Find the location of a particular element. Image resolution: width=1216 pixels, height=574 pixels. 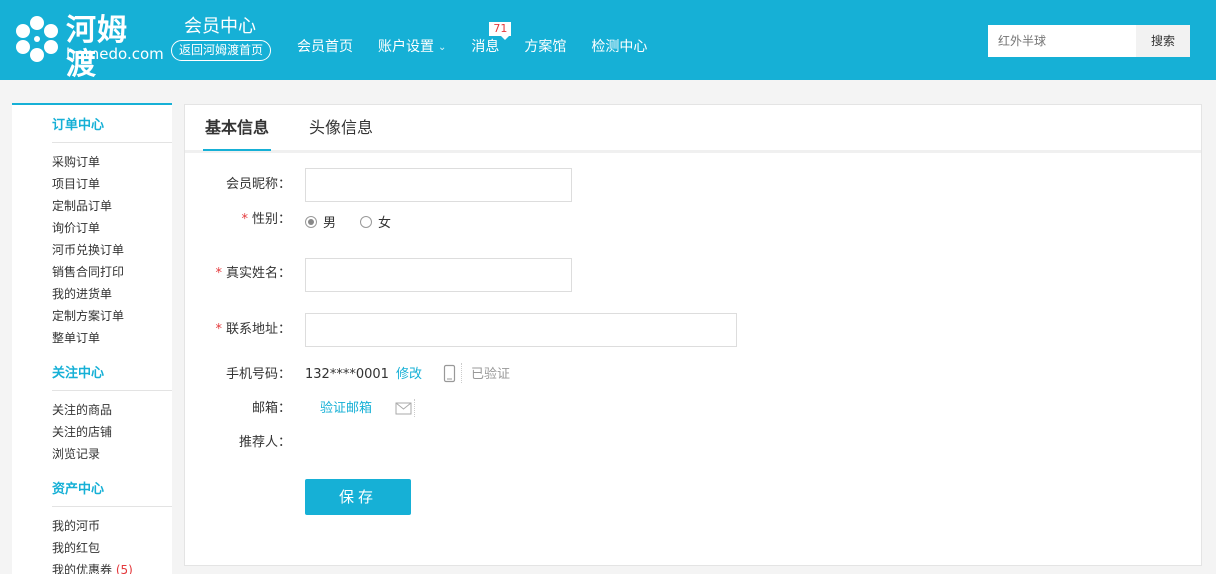

phone-number: 132****0001 is located at coordinates (347, 374).